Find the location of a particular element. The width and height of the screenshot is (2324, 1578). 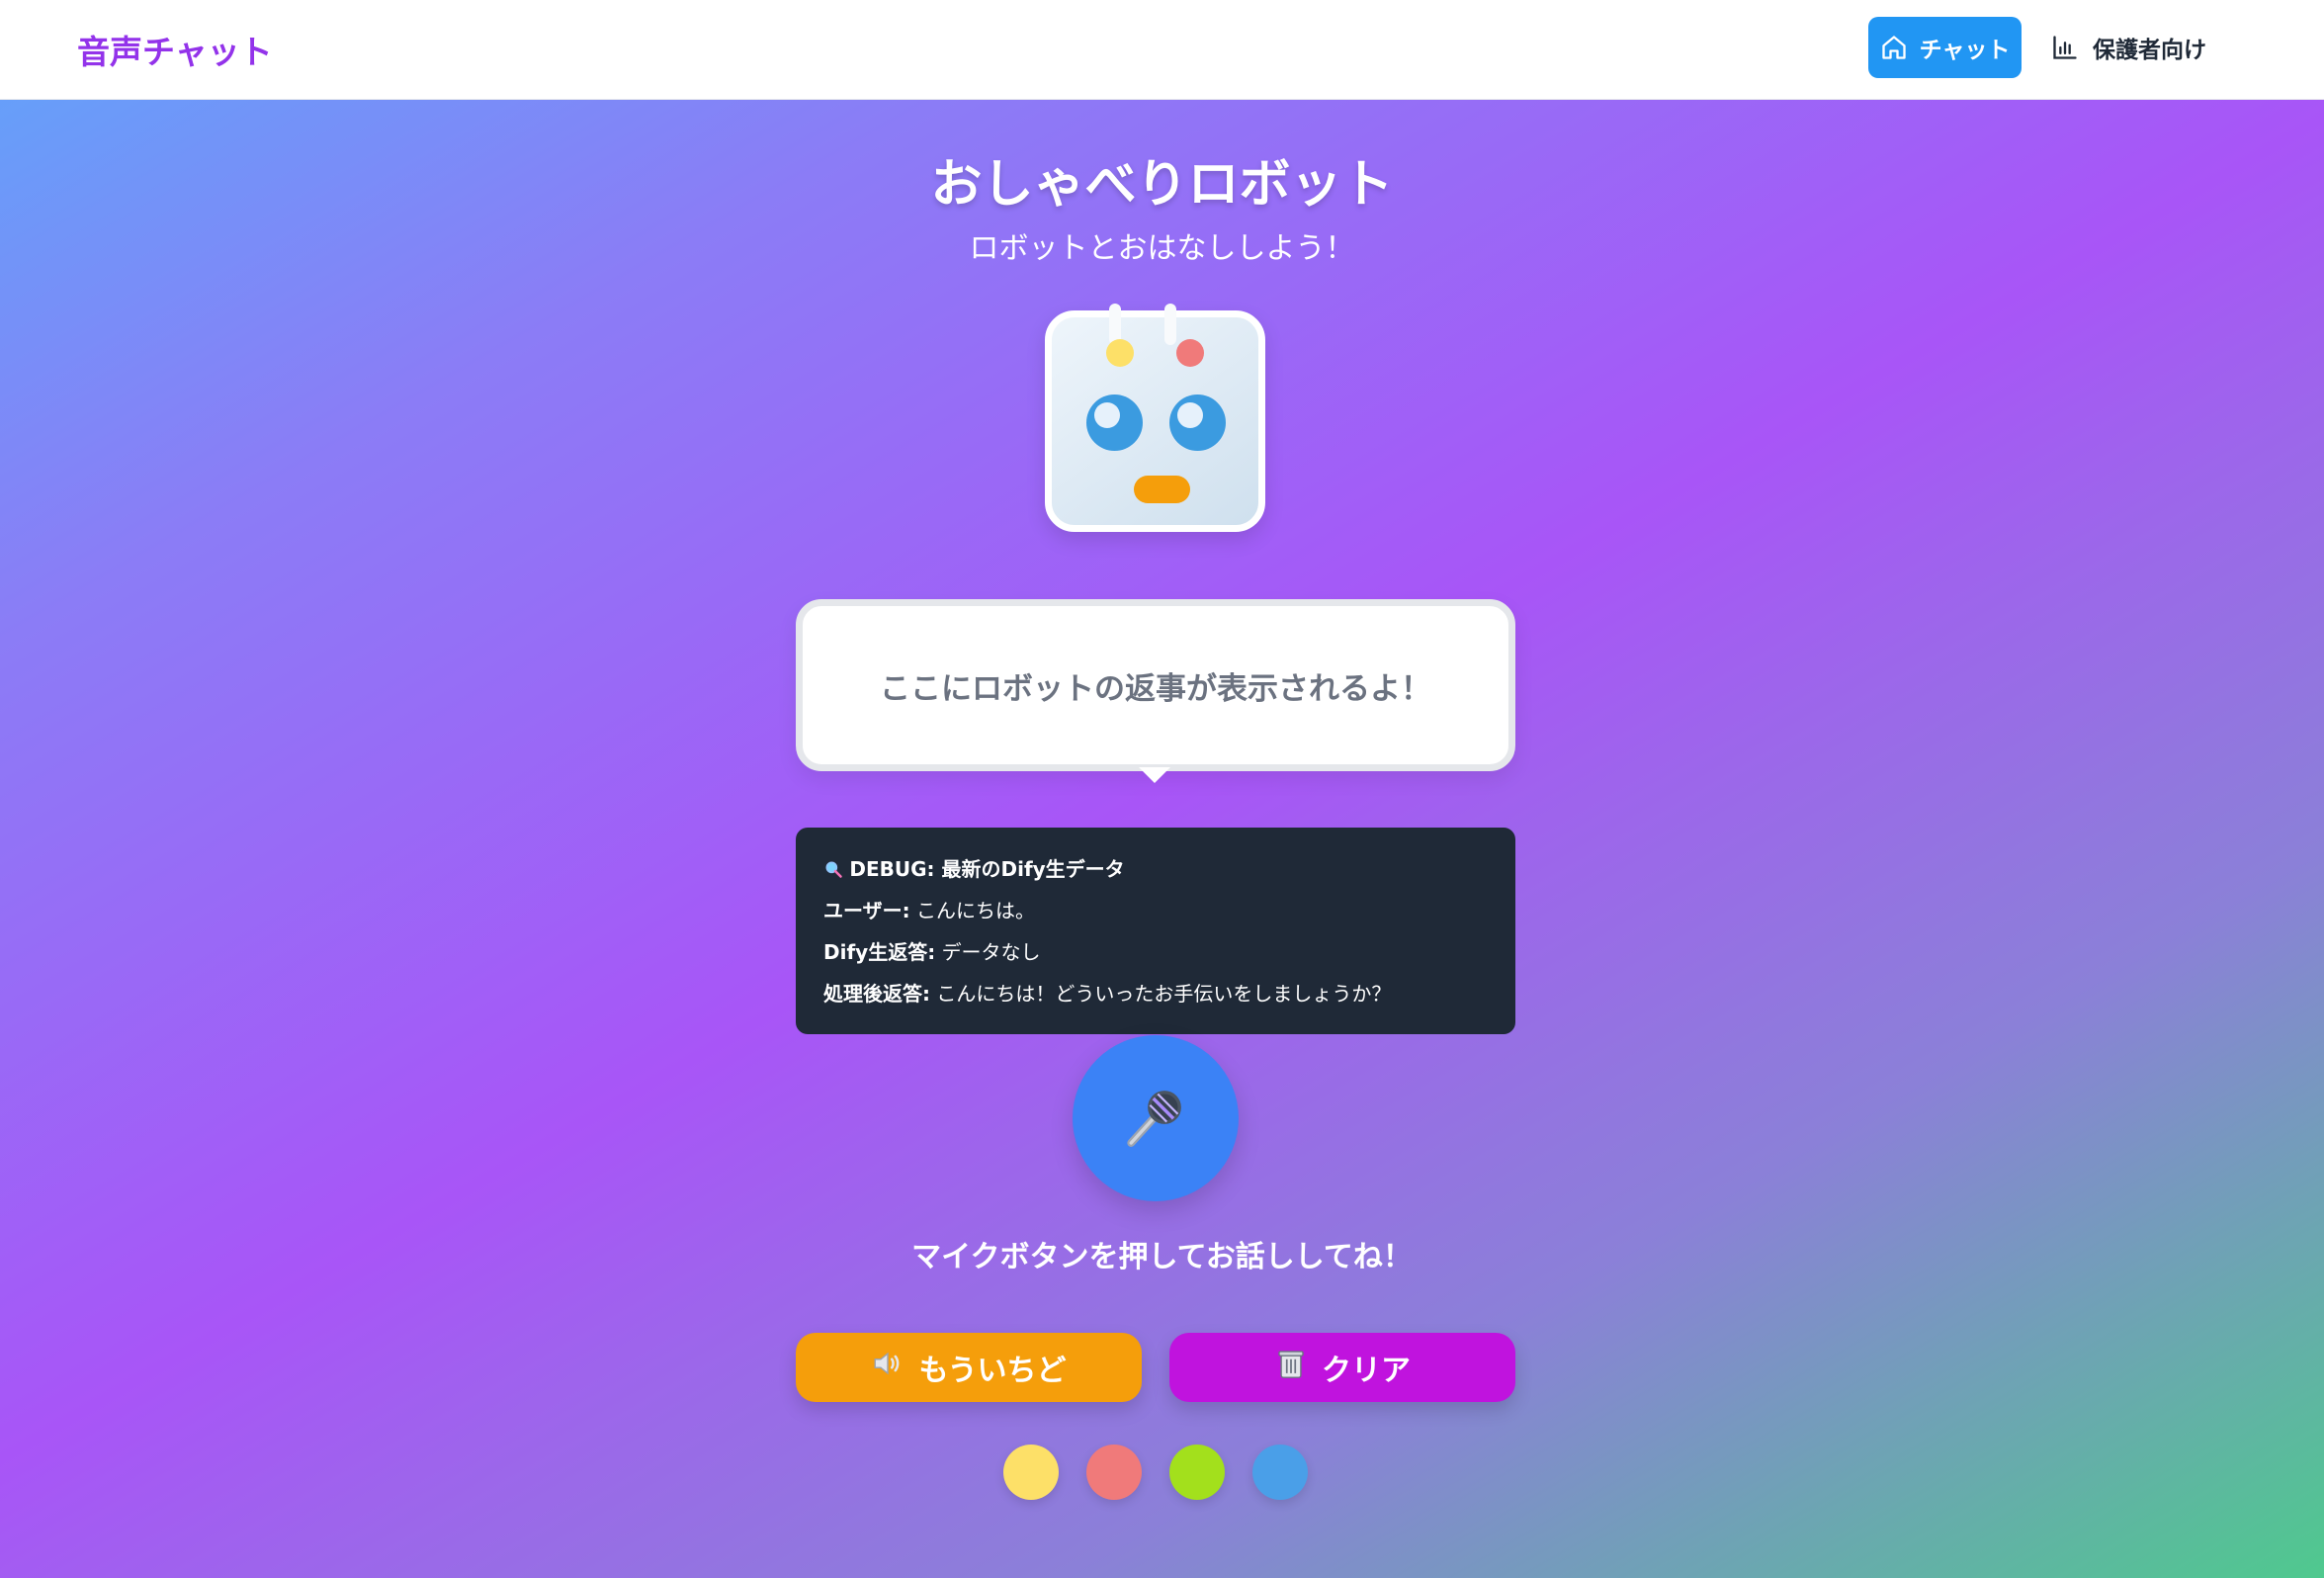

page-subtitle: ロボットとおはなししよう！ is located at coordinates (1162, 249).